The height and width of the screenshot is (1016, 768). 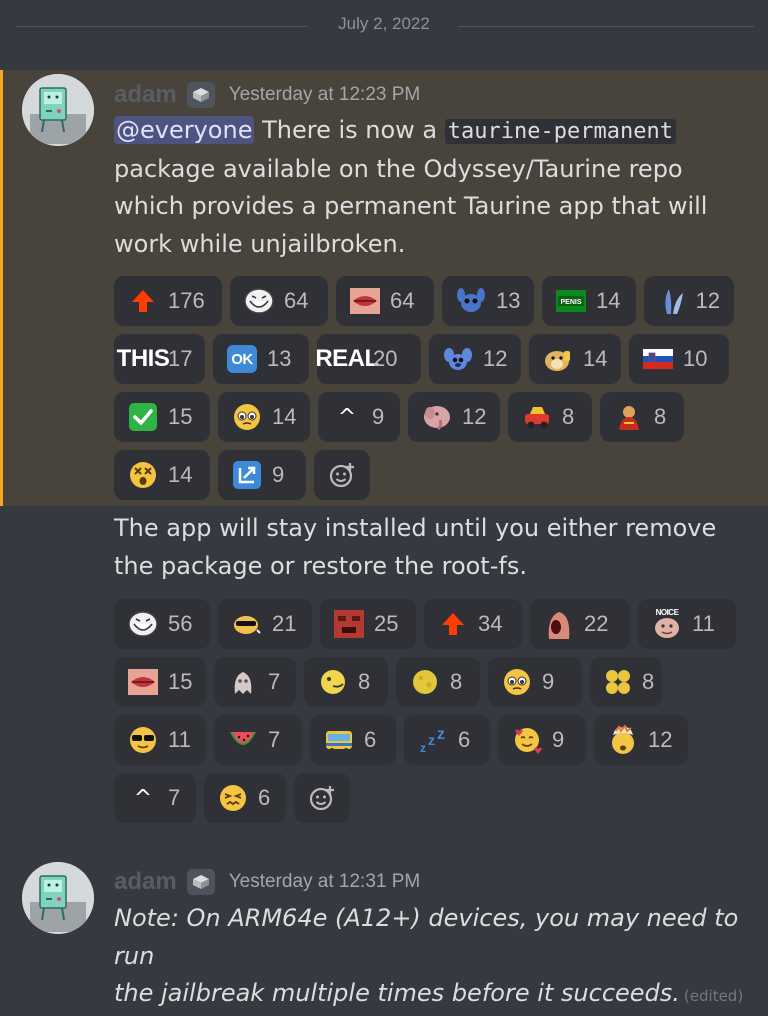 I want to click on reaction-count: 12, so click(x=474, y=416).